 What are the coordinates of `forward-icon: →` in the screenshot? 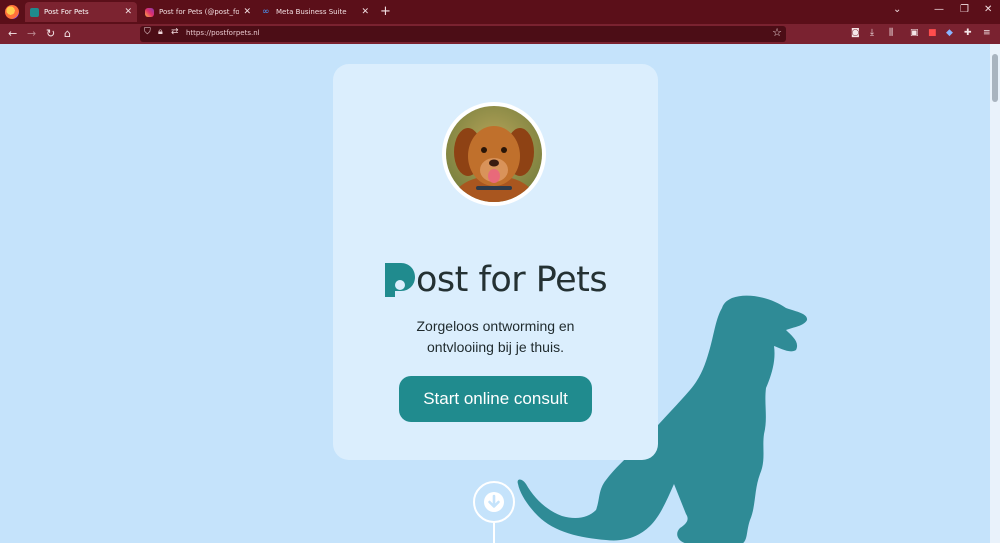 It's located at (31, 34).